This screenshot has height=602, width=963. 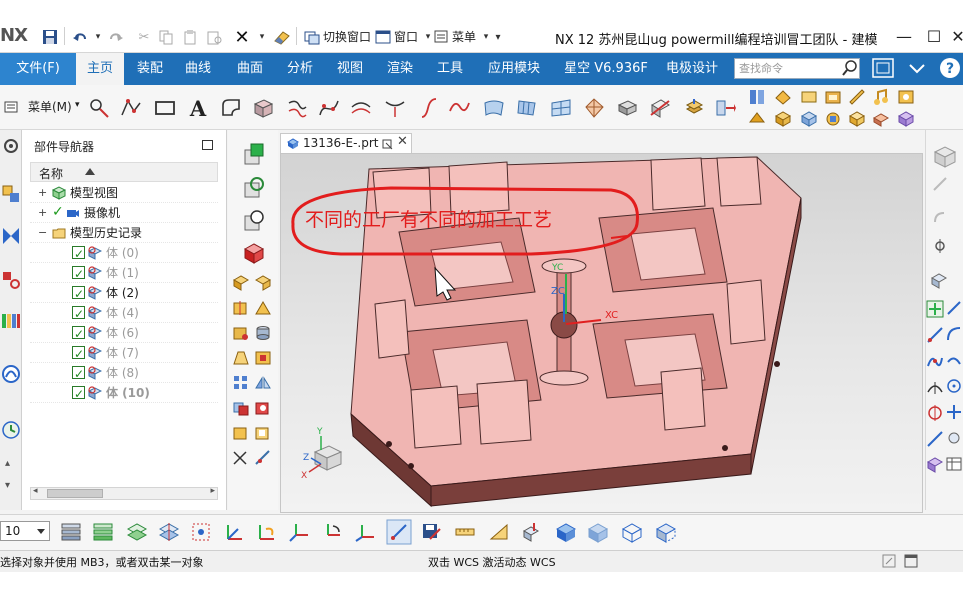 What do you see at coordinates (169, 532) in the screenshot?
I see `copy-to-layer-icon` at bounding box center [169, 532].